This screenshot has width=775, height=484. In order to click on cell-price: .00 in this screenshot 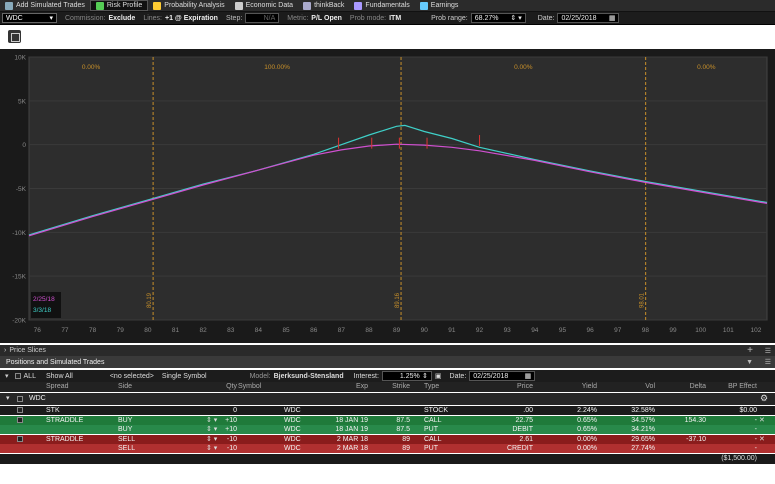, I will do `click(505, 410)`.